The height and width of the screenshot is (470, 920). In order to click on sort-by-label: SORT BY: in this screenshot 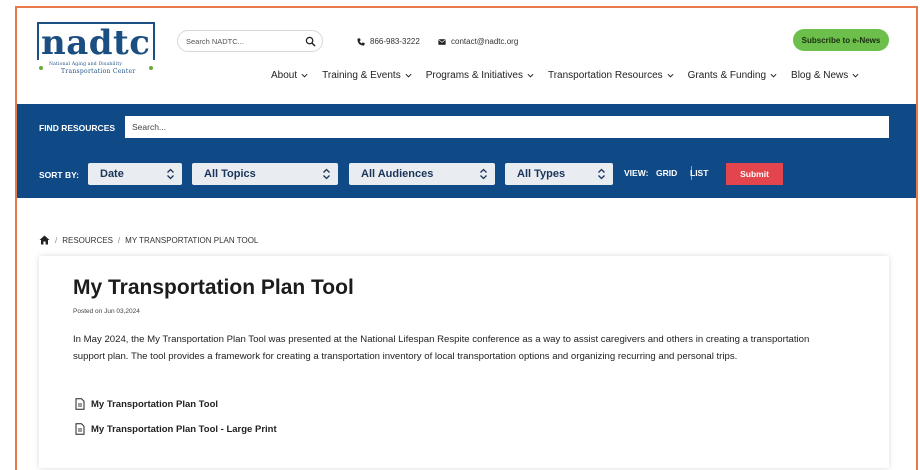, I will do `click(59, 175)`.